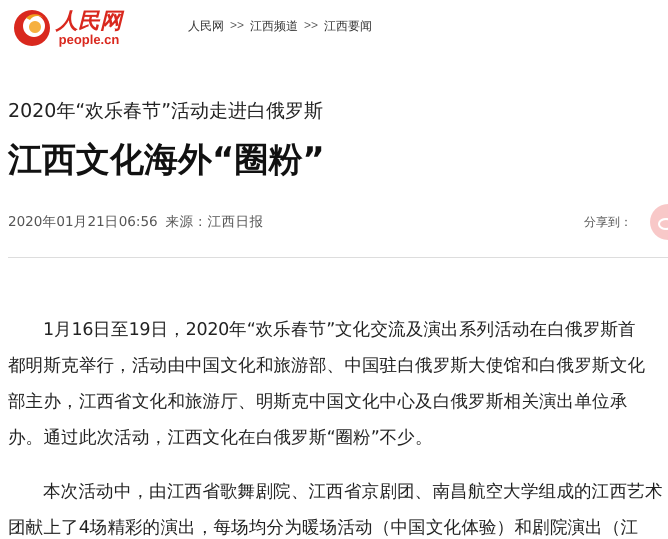 The width and height of the screenshot is (668, 539). What do you see at coordinates (166, 111) in the screenshot?
I see `article-kicker: 2020年“欢乐春节”活动走进白俄罗斯` at bounding box center [166, 111].